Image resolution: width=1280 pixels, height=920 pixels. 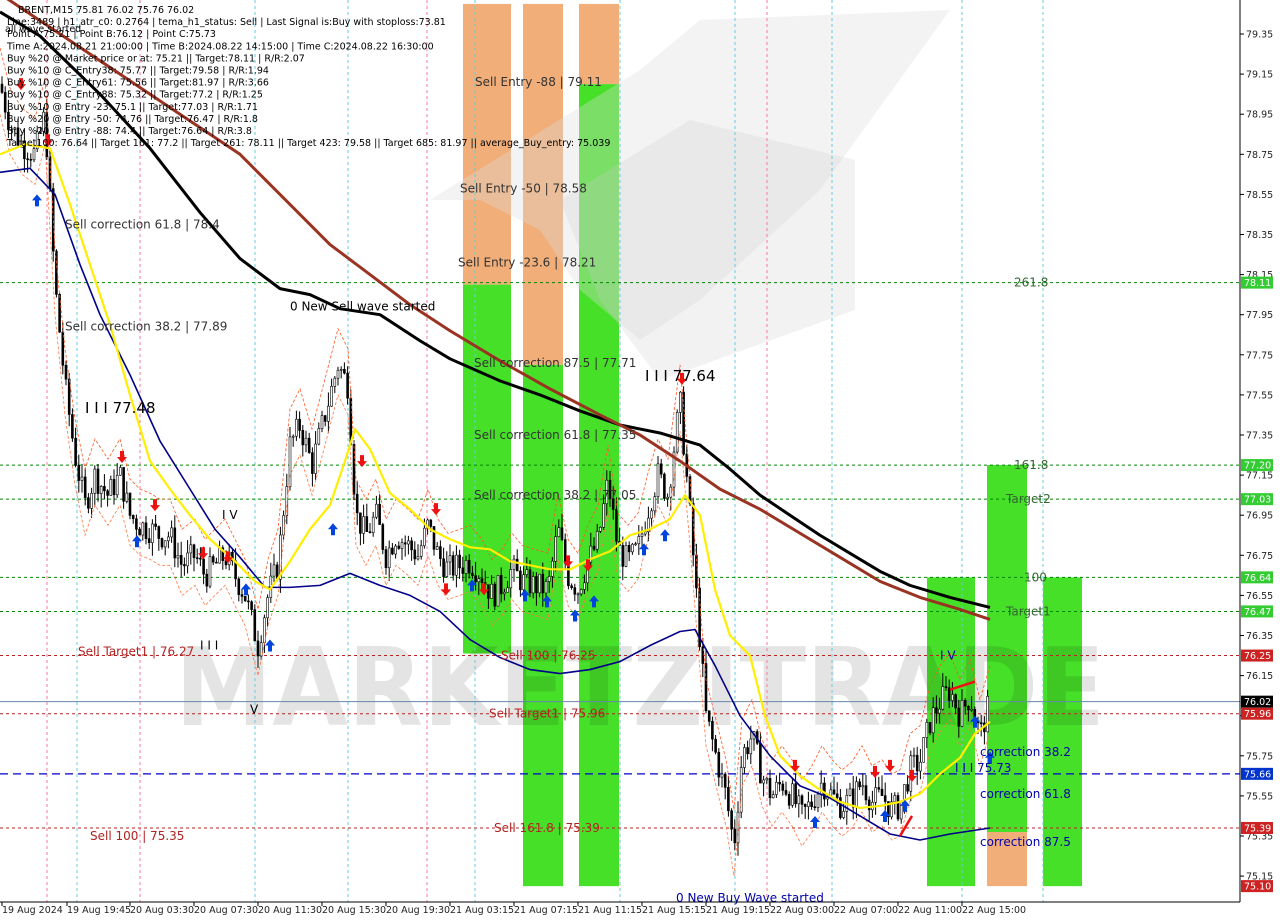 What do you see at coordinates (1257, 500) in the screenshot?
I see `price-badge-label: 77.03` at bounding box center [1257, 500].